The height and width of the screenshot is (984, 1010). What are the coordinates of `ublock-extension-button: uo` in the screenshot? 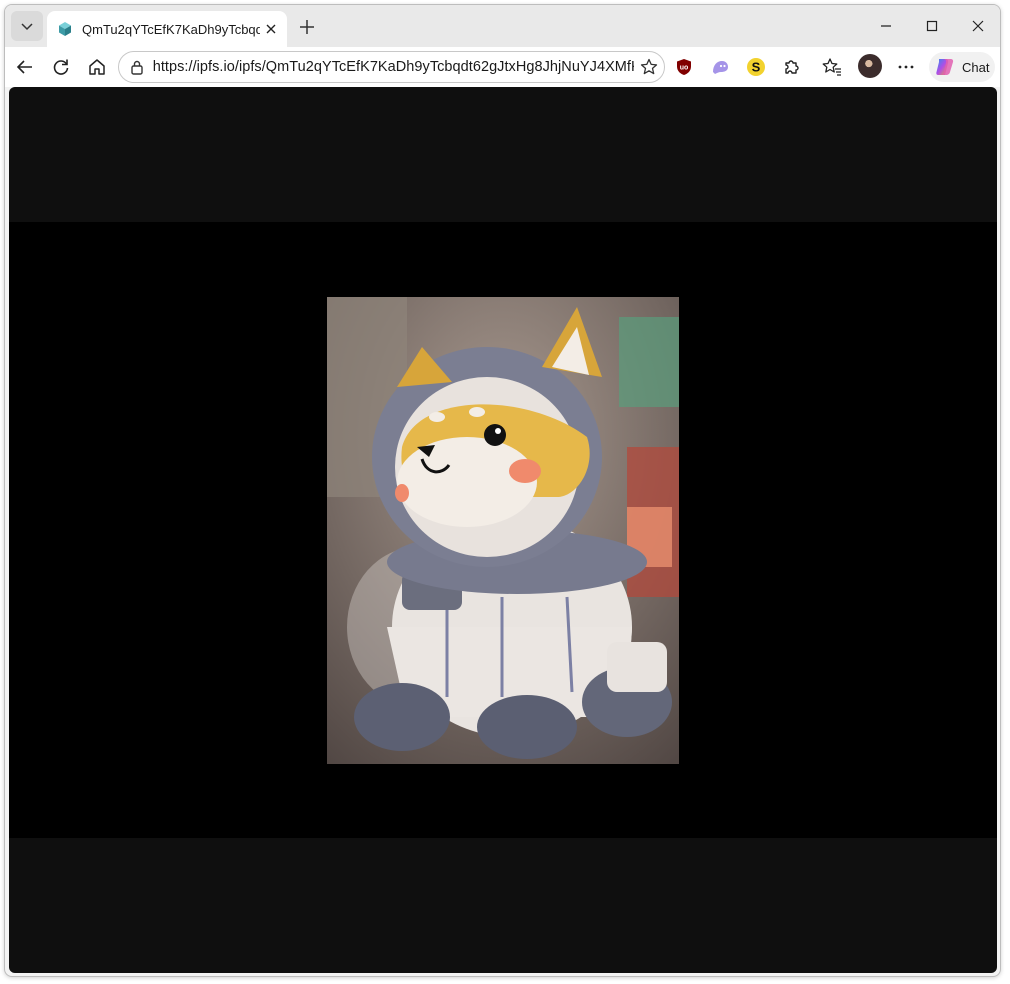 It's located at (684, 67).